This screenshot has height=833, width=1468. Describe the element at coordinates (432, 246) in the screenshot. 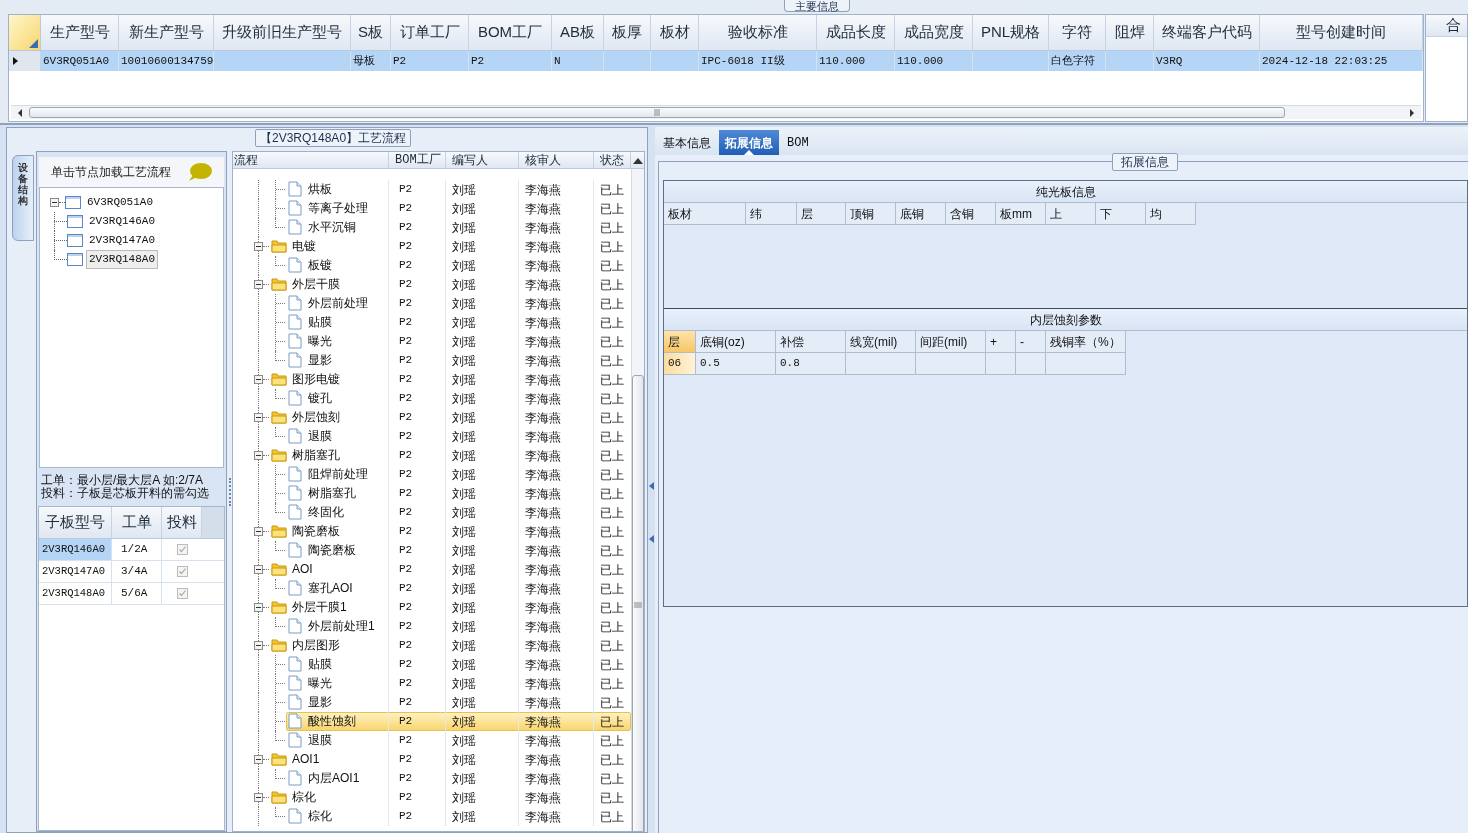

I see `table-row: 电镀 P2 刘瑶 李海燕 已上` at that location.